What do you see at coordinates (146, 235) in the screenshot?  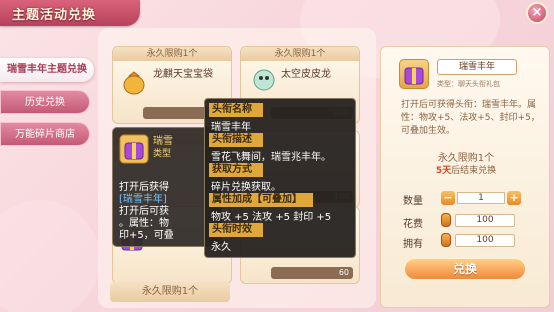 I see `tooltip-line: 印+5，可叠` at bounding box center [146, 235].